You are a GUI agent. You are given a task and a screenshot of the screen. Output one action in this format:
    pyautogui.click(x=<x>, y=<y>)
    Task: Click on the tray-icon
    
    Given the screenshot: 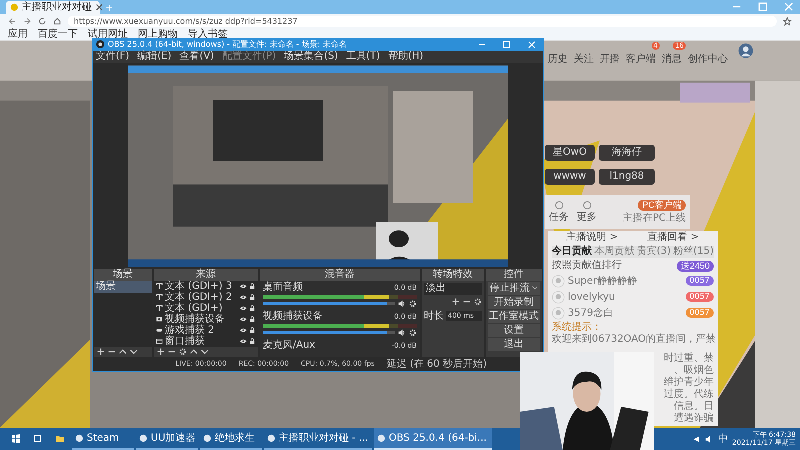 What is the action you would take?
    pyautogui.click(x=697, y=439)
    